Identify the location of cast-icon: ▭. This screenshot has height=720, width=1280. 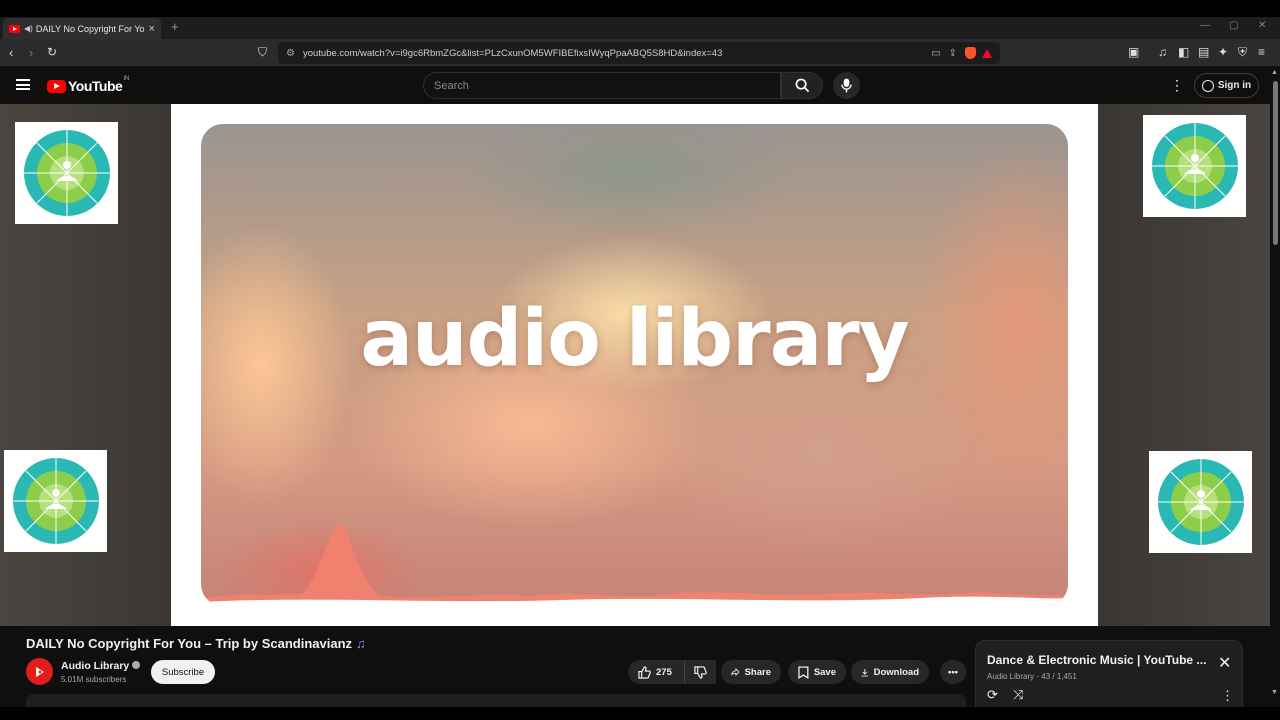
(935, 53).